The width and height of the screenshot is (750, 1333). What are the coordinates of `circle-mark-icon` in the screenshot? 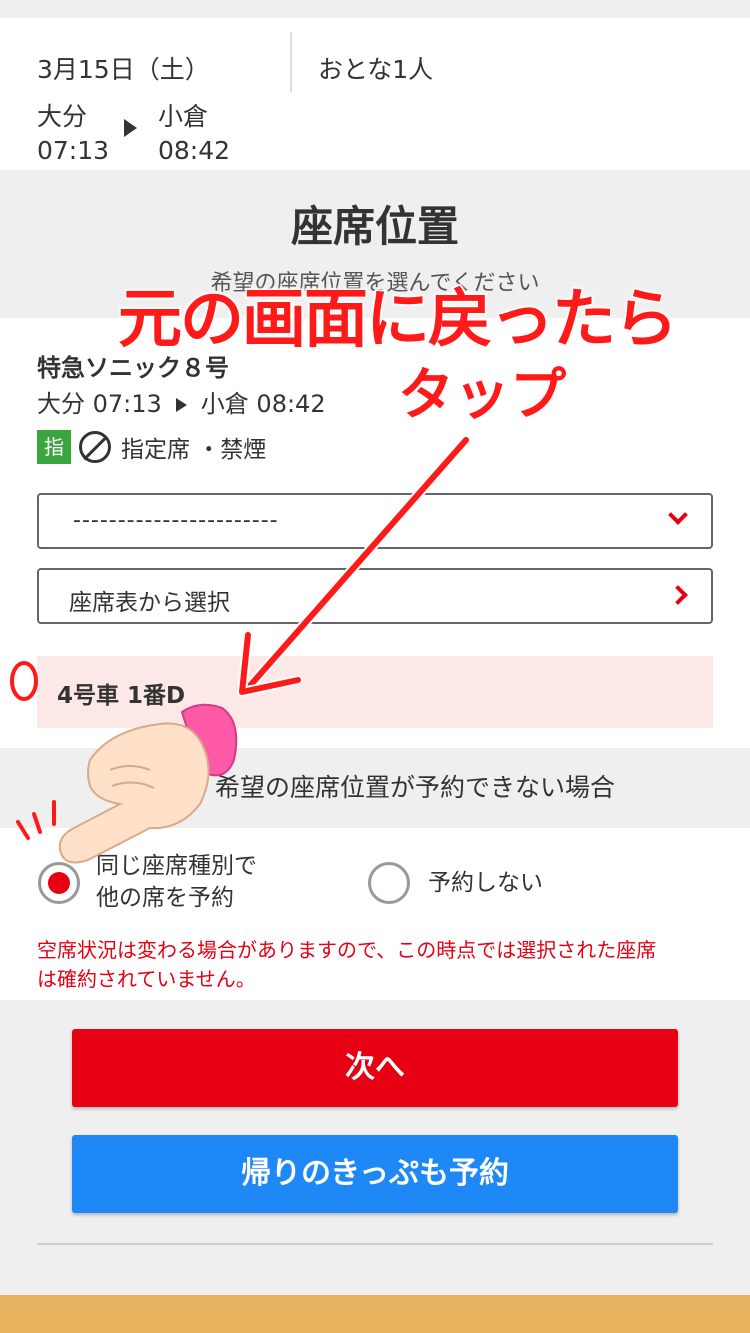 It's located at (24, 681).